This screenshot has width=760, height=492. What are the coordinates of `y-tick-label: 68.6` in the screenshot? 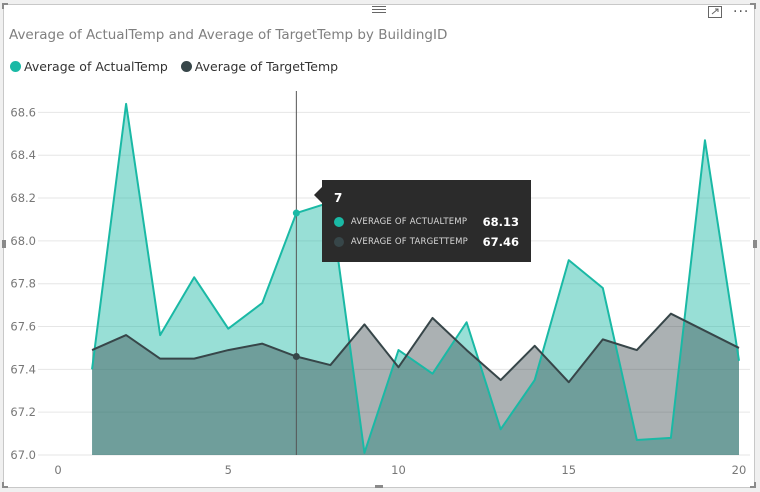 It's located at (23, 112).